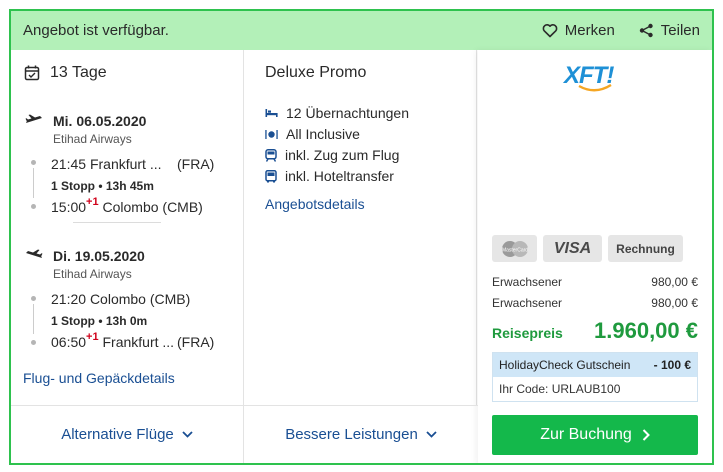 The height and width of the screenshot is (472, 723). I want to click on better-services-button: Bessere Leistungen, so click(361, 434).